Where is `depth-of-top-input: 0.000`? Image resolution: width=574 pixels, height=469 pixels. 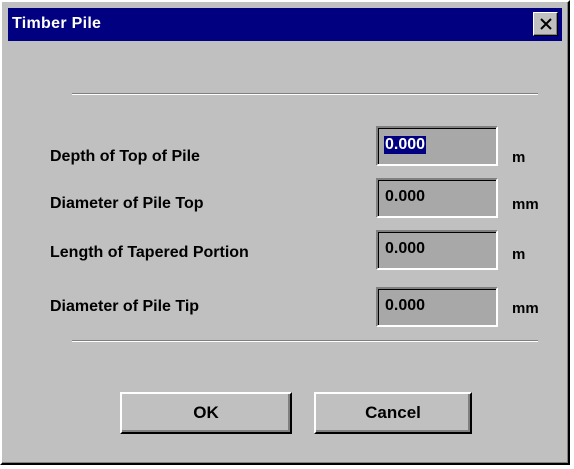 depth-of-top-input: 0.000 is located at coordinates (437, 146).